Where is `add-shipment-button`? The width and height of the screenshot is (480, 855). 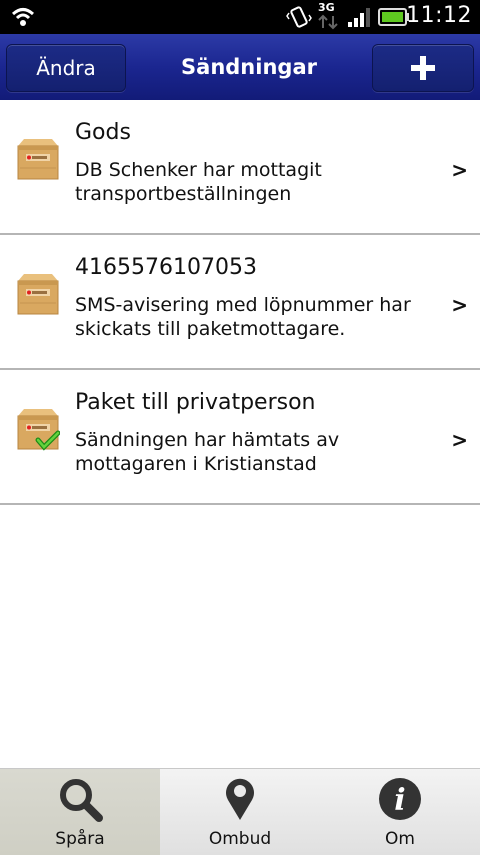 add-shipment-button is located at coordinates (423, 68).